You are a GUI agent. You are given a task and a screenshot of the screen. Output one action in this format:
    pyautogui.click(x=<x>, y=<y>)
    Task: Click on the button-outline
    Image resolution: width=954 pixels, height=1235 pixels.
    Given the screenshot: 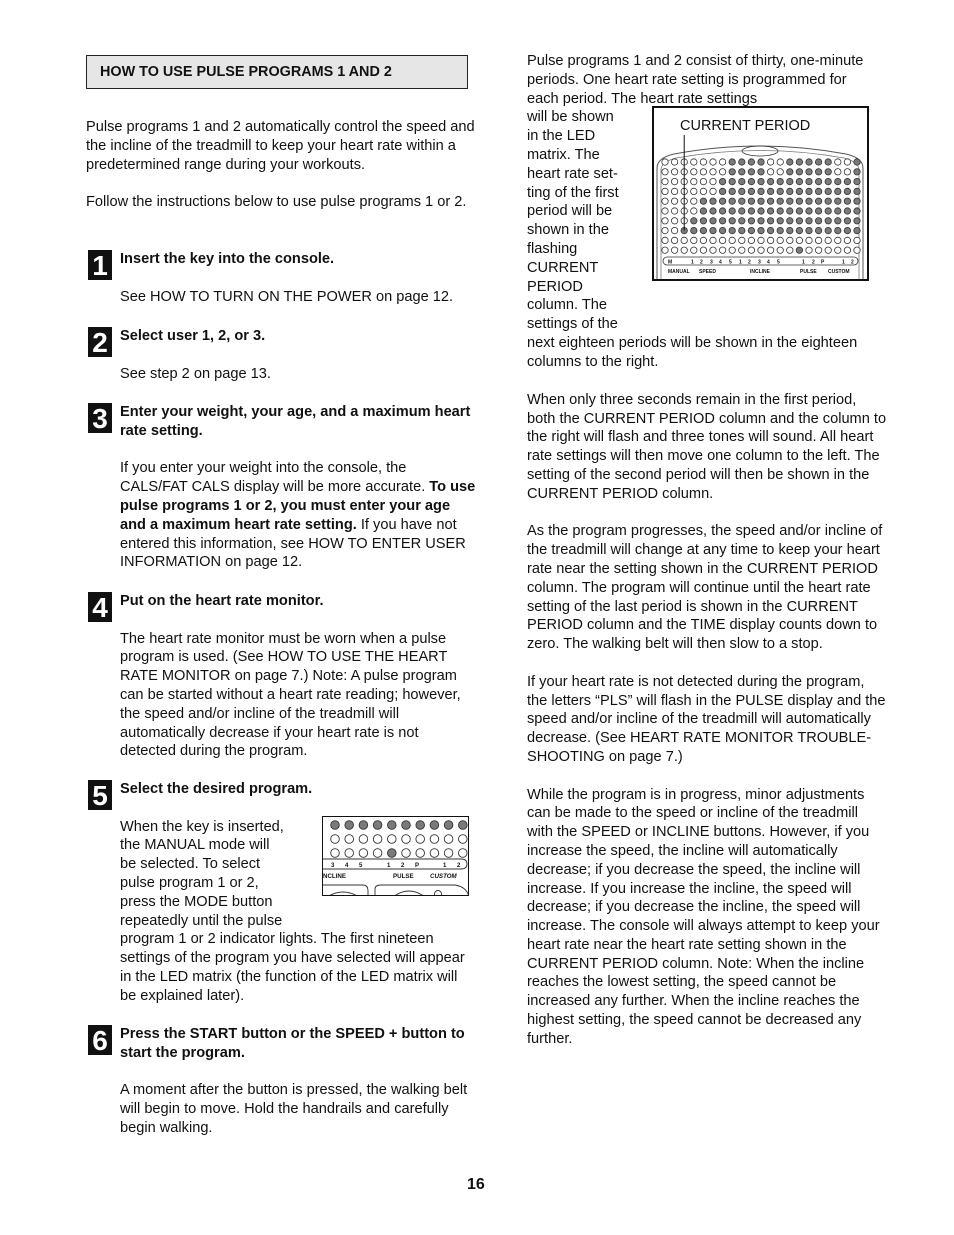 What is the action you would take?
    pyautogui.click(x=409, y=892)
    